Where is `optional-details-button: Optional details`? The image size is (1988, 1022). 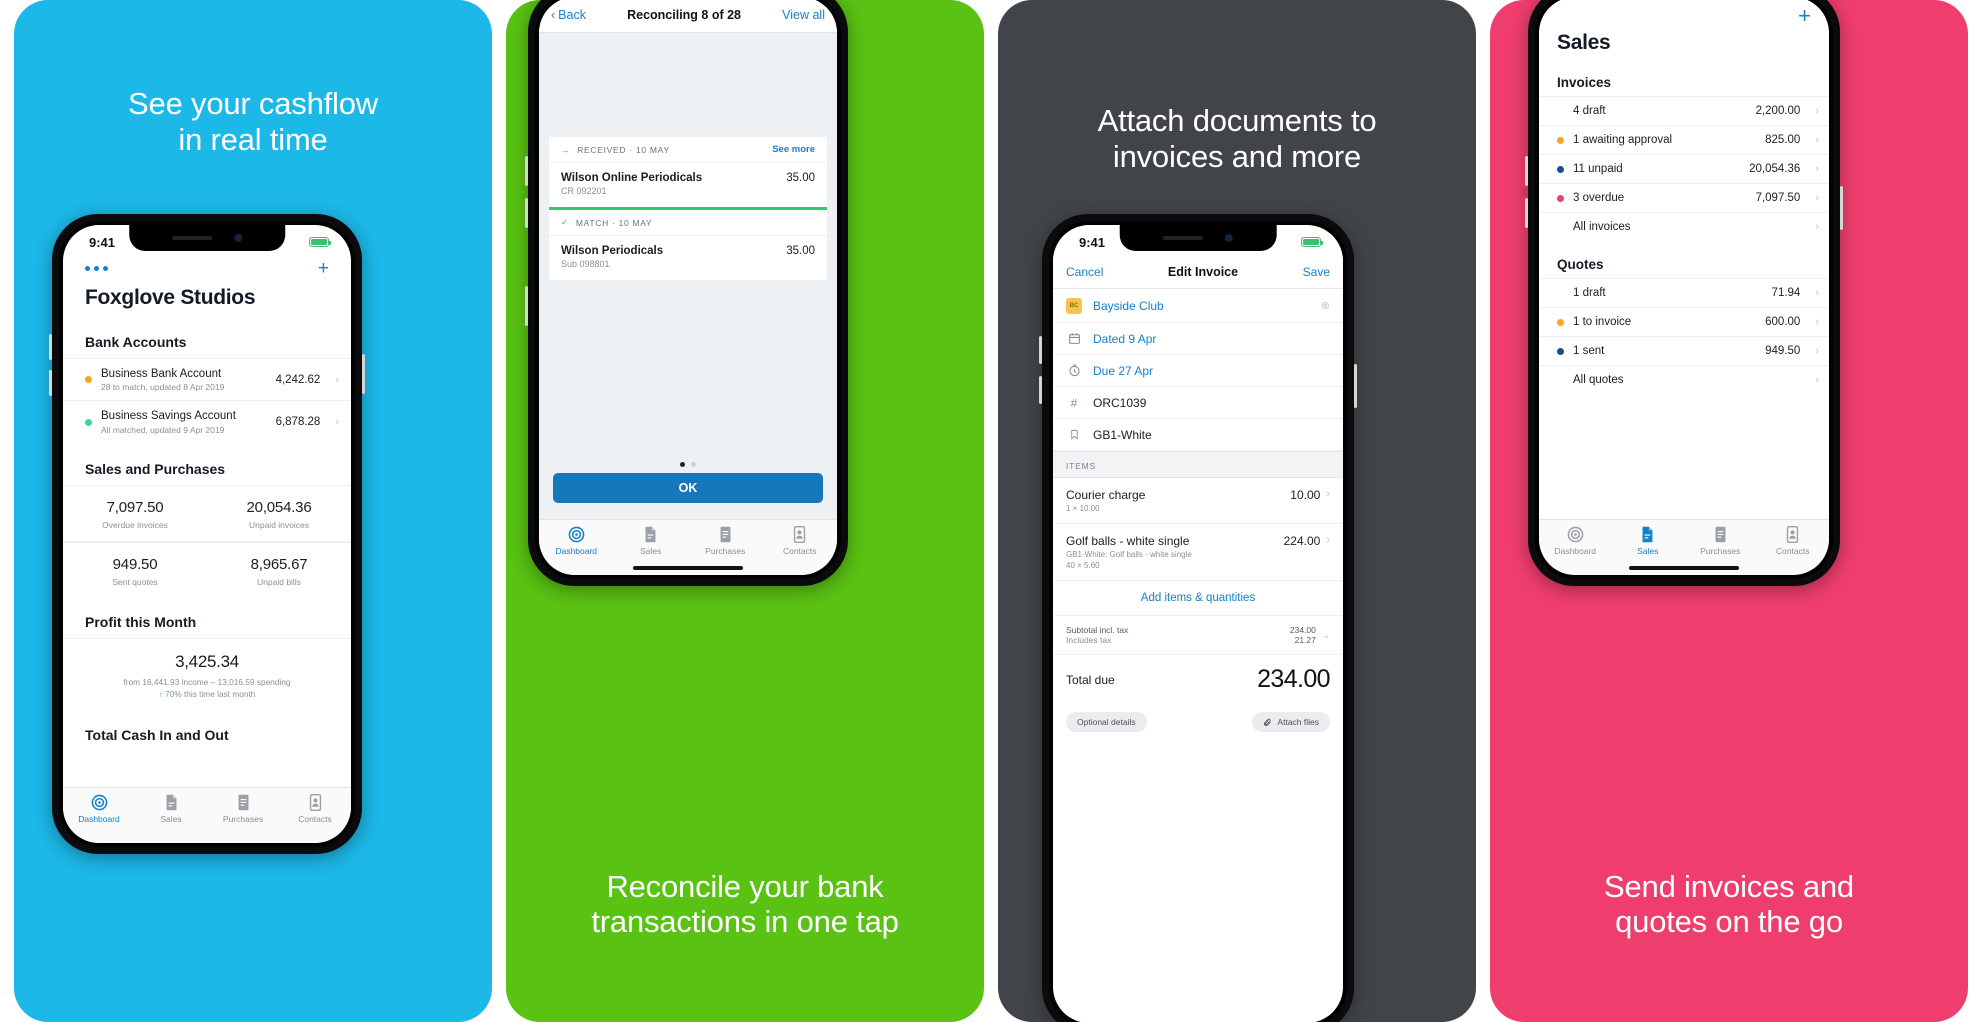
optional-details-button: Optional details is located at coordinates (1106, 722).